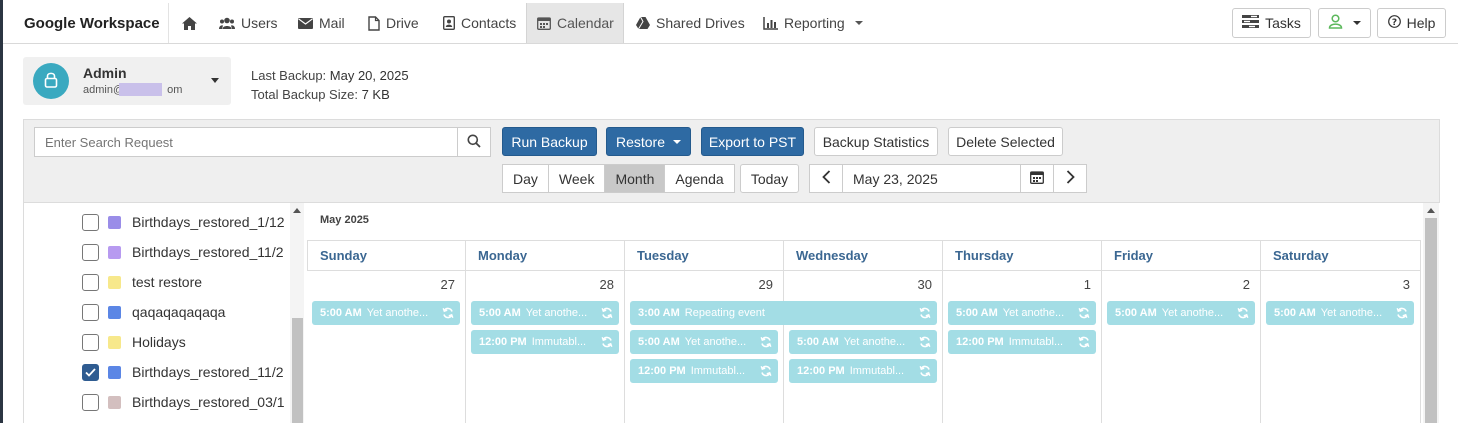  I want to click on calendar-scroll-thumb, so click(1431, 320).